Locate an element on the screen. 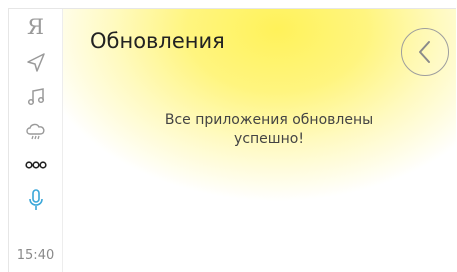 Image resolution: width=457 pixels, height=272 pixels. navigation-arrow-icon is located at coordinates (35, 62).